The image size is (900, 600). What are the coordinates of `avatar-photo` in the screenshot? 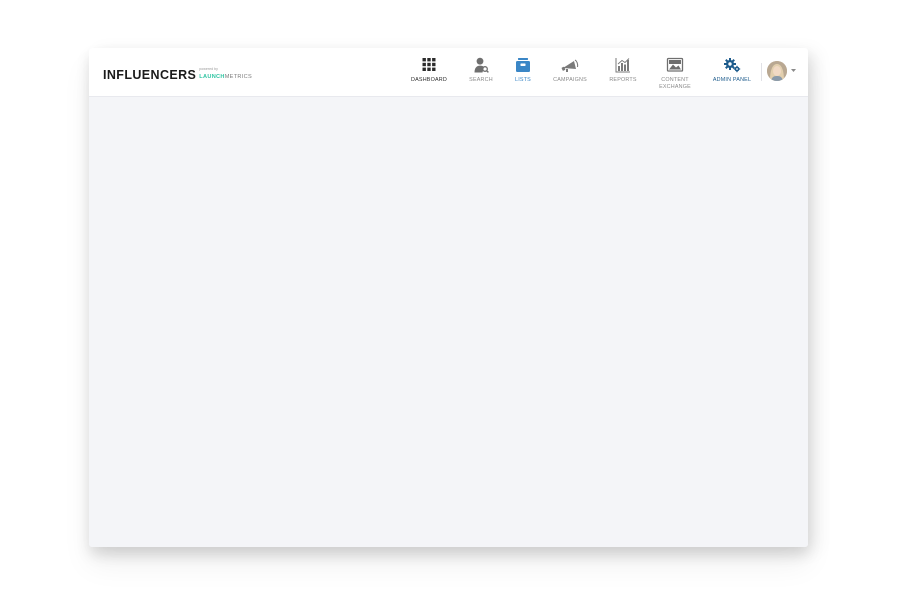 It's located at (777, 71).